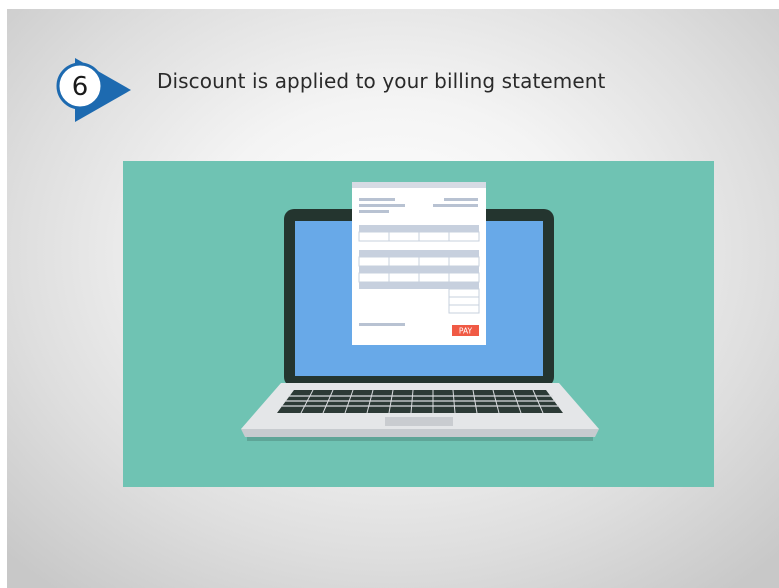 This screenshot has height=588, width=779. What do you see at coordinates (466, 331) in the screenshot?
I see `pay-button-label: PAY` at bounding box center [466, 331].